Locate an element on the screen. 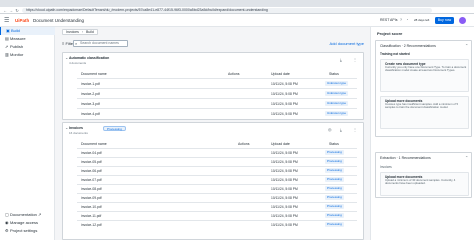 This screenshot has height=240, width=474. panel-title: Project score is located at coordinates (390, 33).